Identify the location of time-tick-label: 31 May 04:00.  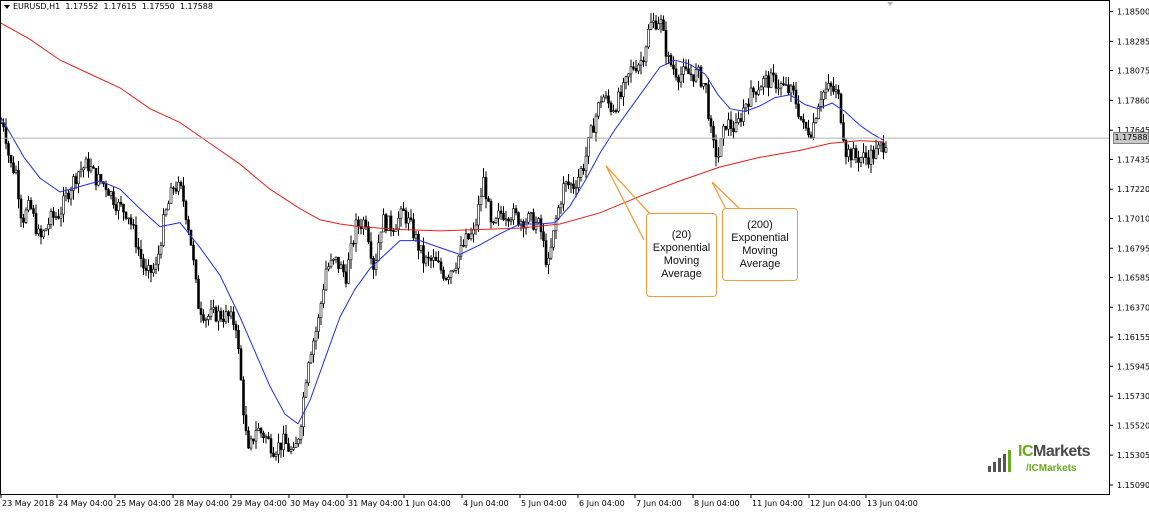
(375, 503).